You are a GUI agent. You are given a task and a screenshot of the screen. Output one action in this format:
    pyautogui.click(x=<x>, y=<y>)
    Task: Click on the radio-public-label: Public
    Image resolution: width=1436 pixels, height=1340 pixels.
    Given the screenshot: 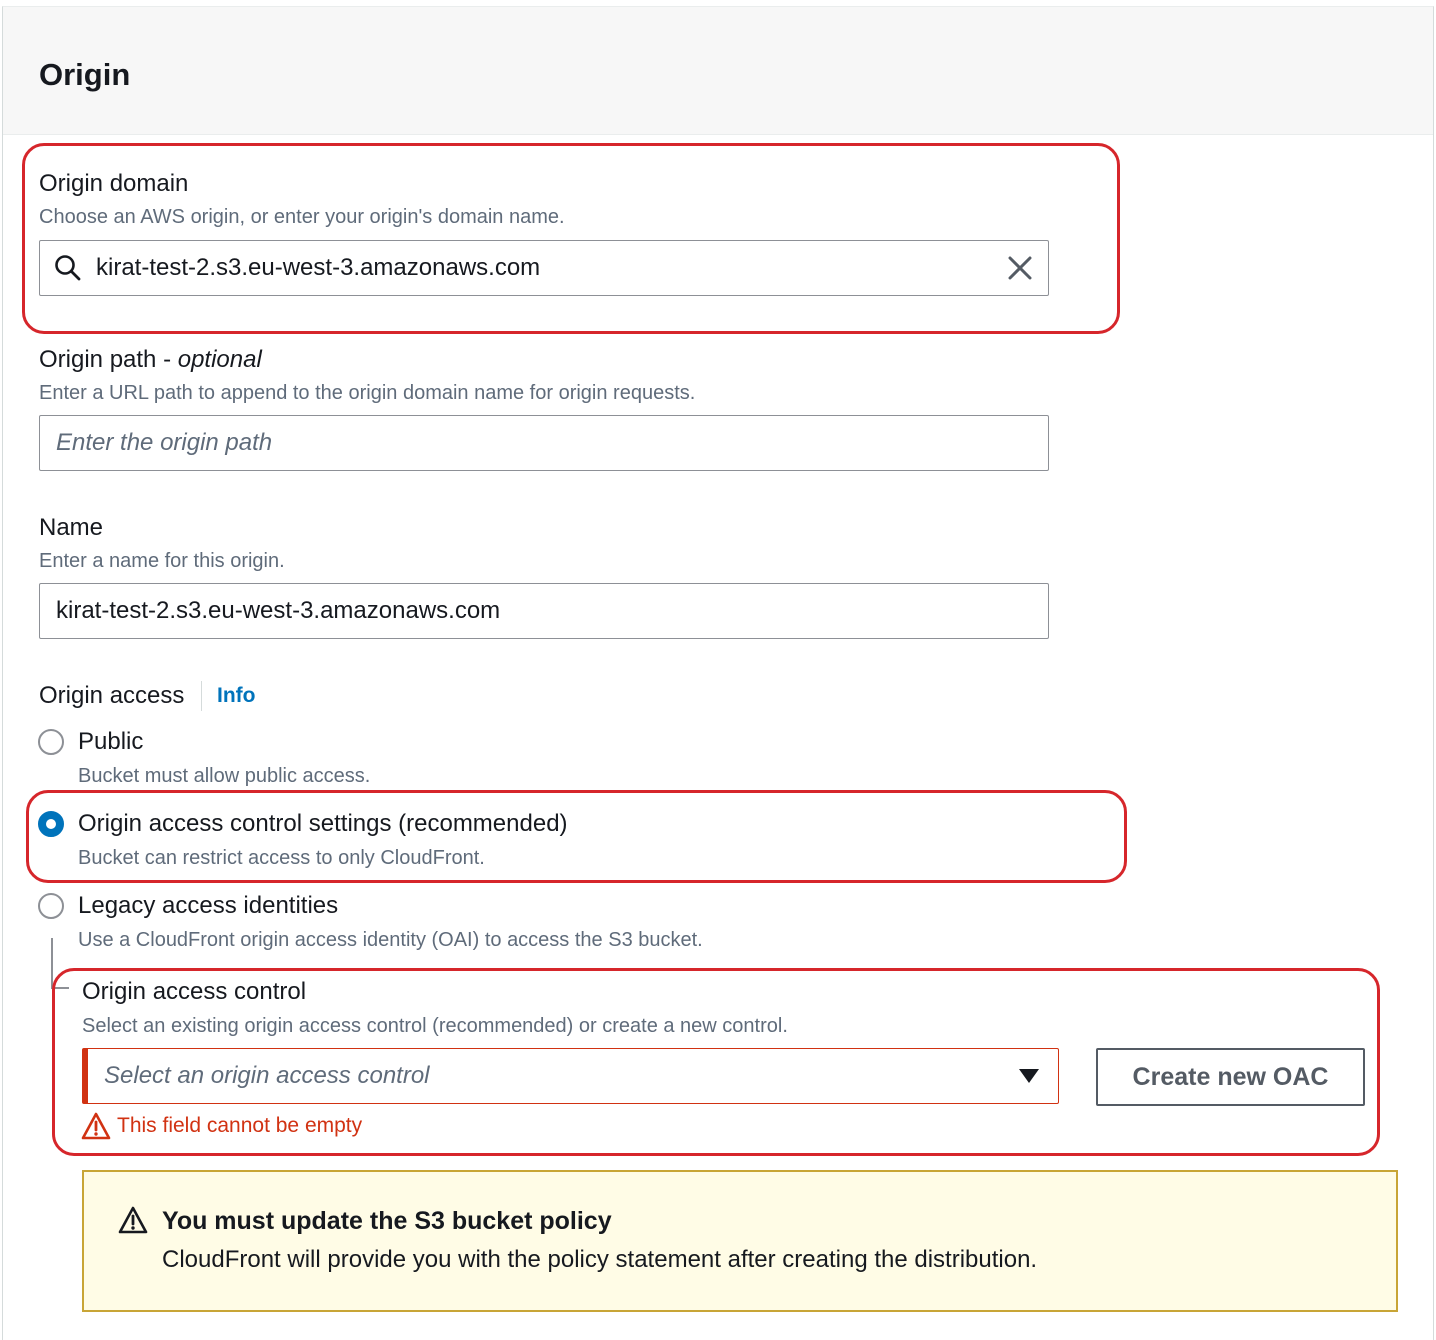 What is the action you would take?
    pyautogui.click(x=110, y=742)
    